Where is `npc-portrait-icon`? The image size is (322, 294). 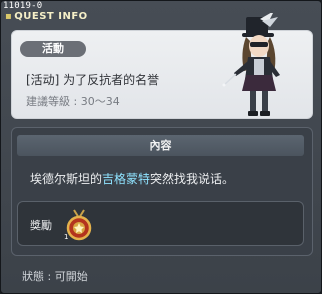 npc-portrait-icon is located at coordinates (251, 64).